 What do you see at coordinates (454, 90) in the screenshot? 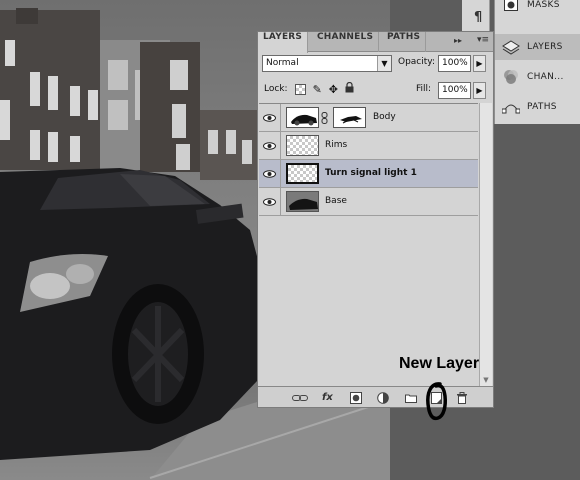
I see `fill-field: 100%` at bounding box center [454, 90].